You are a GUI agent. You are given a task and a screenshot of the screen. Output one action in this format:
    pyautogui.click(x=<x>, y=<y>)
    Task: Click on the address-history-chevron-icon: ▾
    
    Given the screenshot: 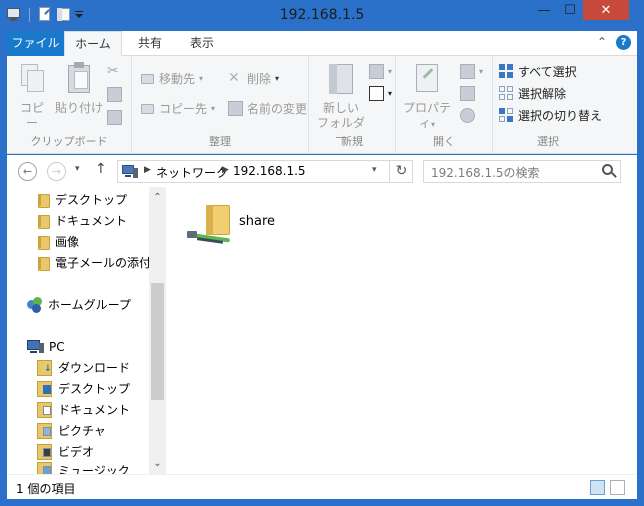 What is the action you would take?
    pyautogui.click(x=374, y=170)
    